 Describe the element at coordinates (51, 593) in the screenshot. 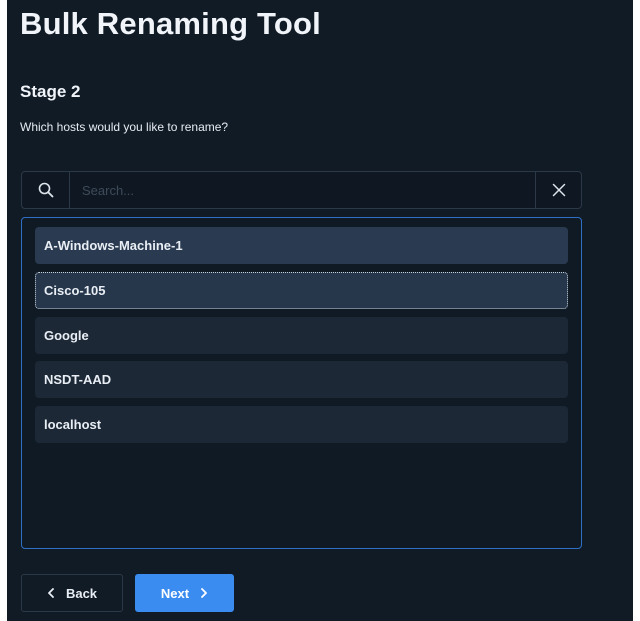

I see `chevron-left-icon` at that location.